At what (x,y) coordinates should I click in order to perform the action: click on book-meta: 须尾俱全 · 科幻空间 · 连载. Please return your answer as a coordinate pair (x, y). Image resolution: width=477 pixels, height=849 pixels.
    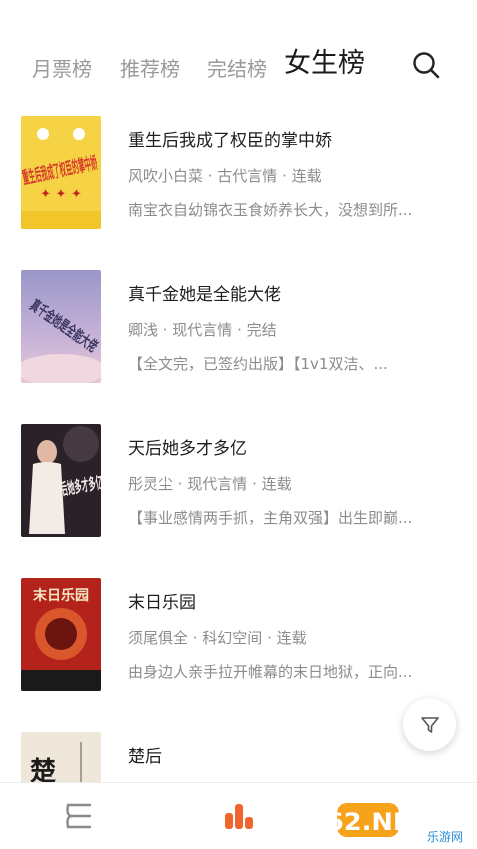
    Looking at the image, I should click on (217, 638).